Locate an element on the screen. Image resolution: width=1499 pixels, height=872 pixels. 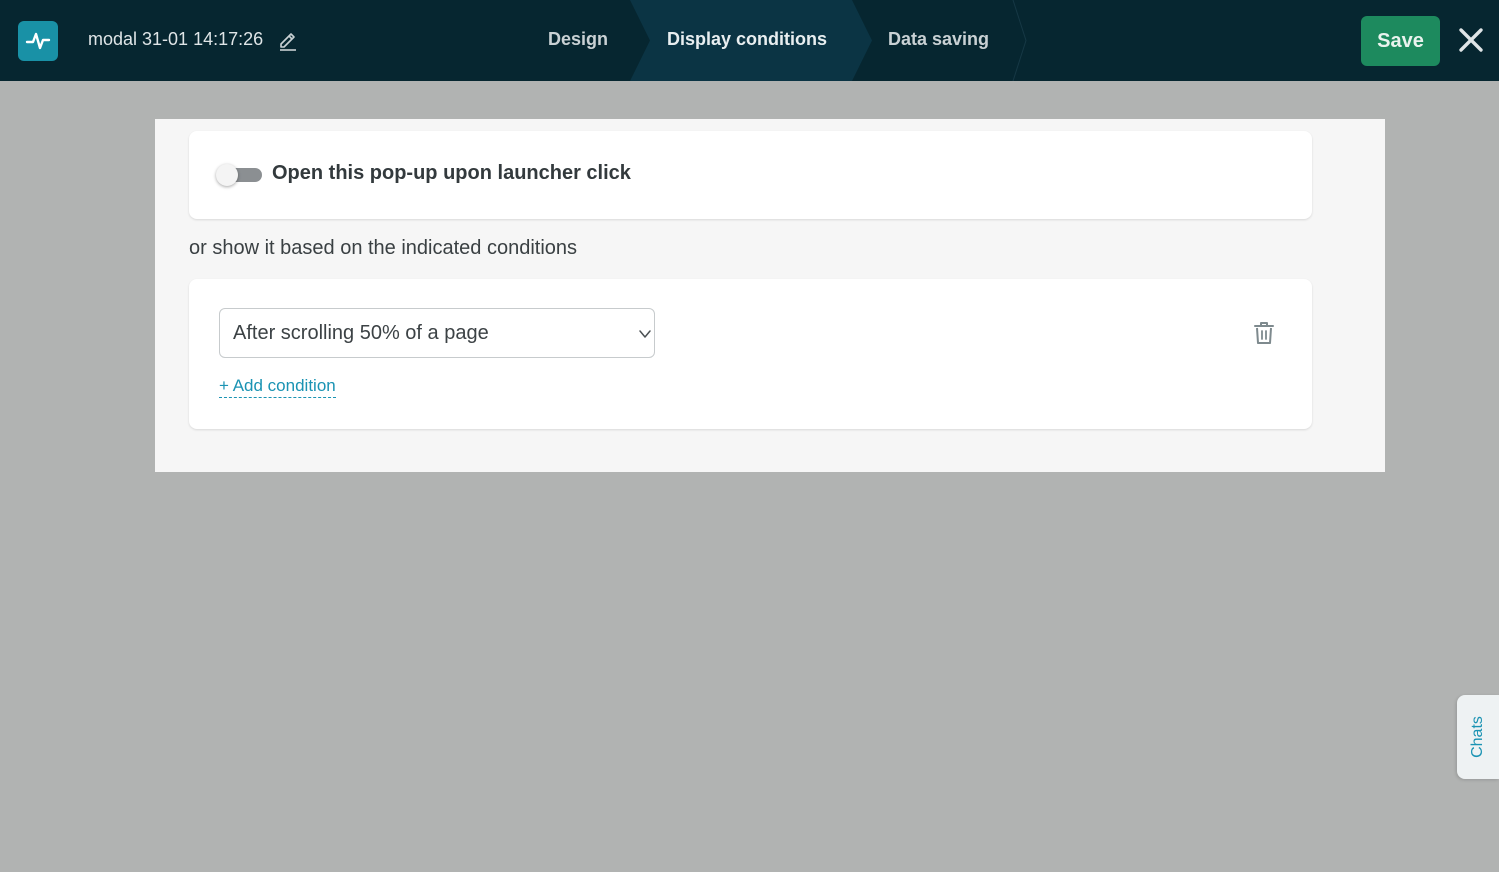
pulse-icon is located at coordinates (38, 41).